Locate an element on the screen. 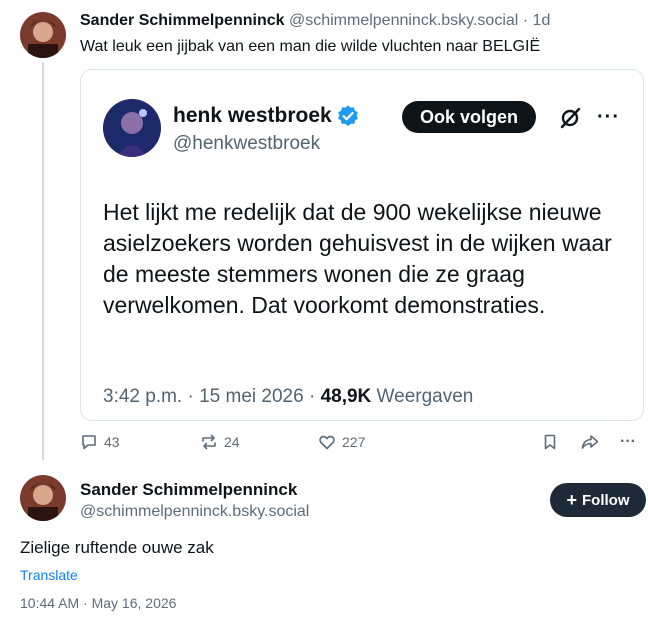 Image resolution: width=648 pixels, height=621 pixels. quoted-more-icon: ··· is located at coordinates (608, 117).